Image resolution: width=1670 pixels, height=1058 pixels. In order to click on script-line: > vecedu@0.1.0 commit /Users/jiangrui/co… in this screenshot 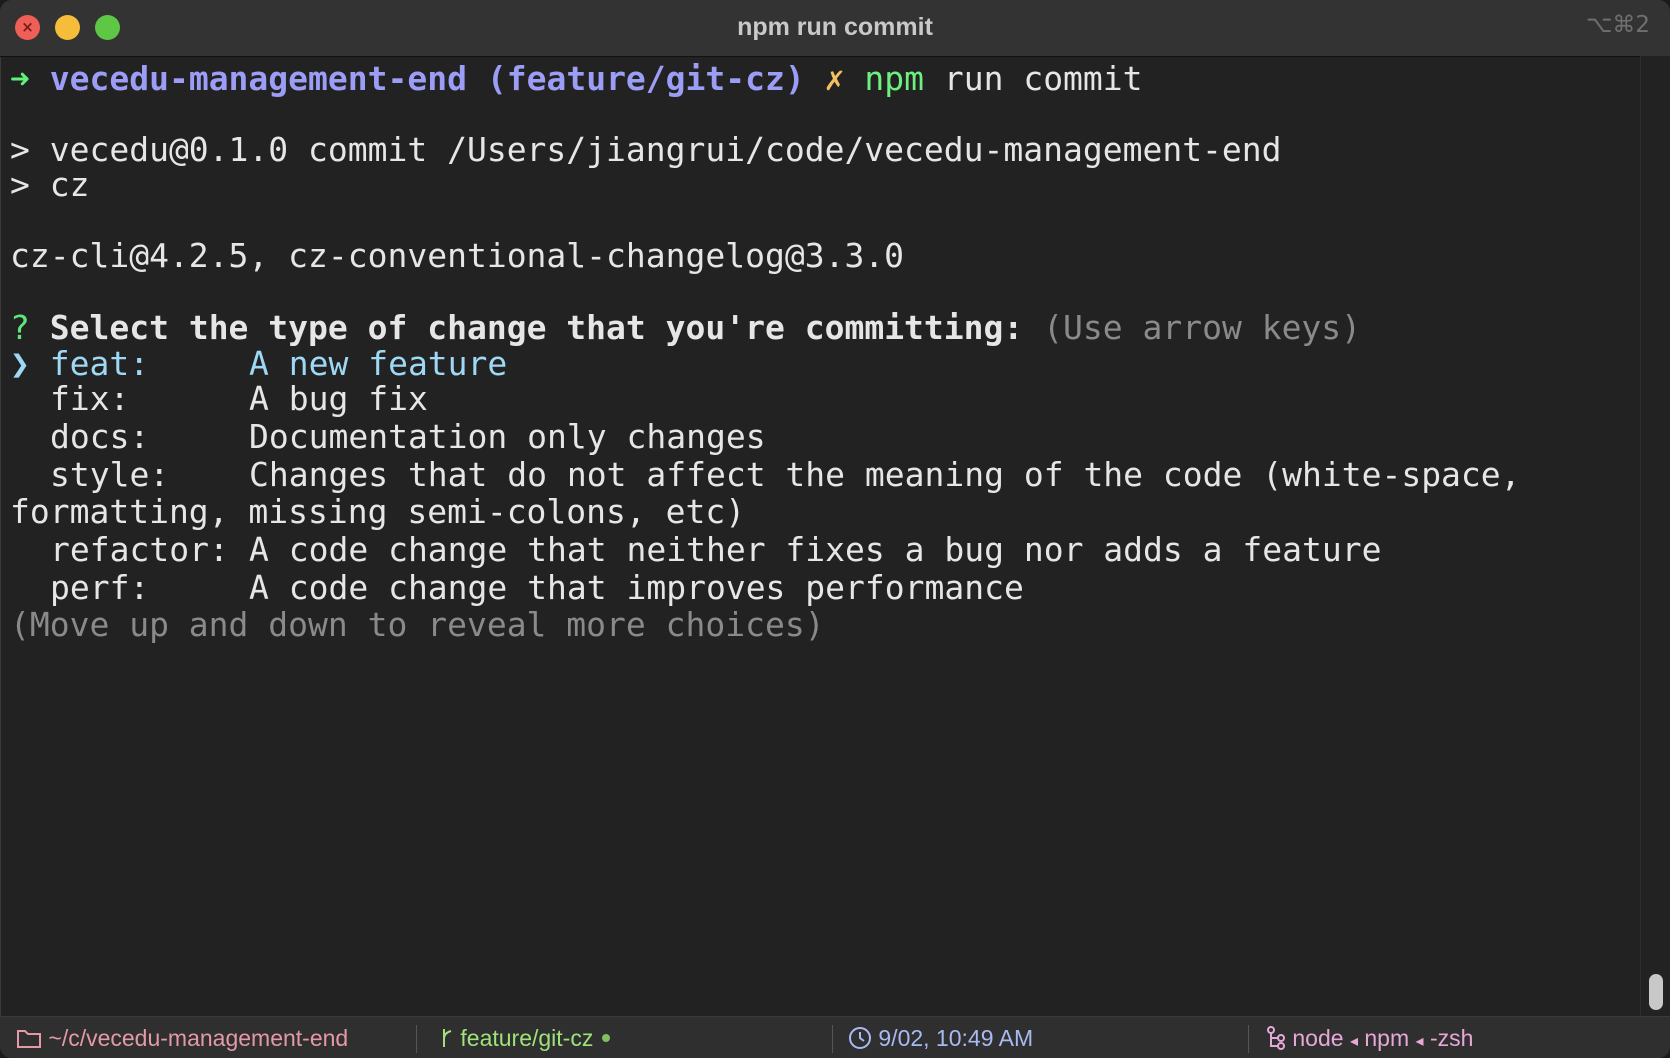, I will do `click(646, 149)`.